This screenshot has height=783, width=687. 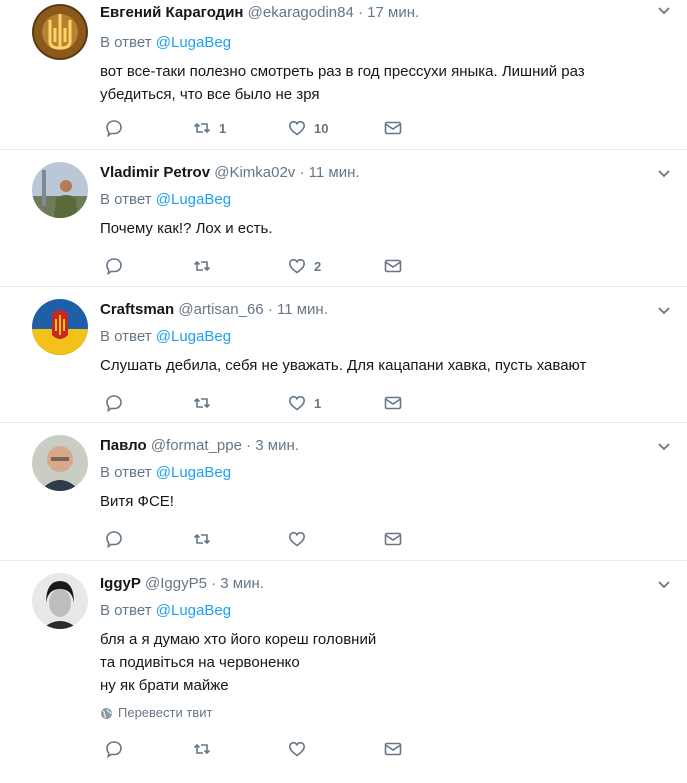 I want to click on like-button: 10, so click(x=308, y=128).